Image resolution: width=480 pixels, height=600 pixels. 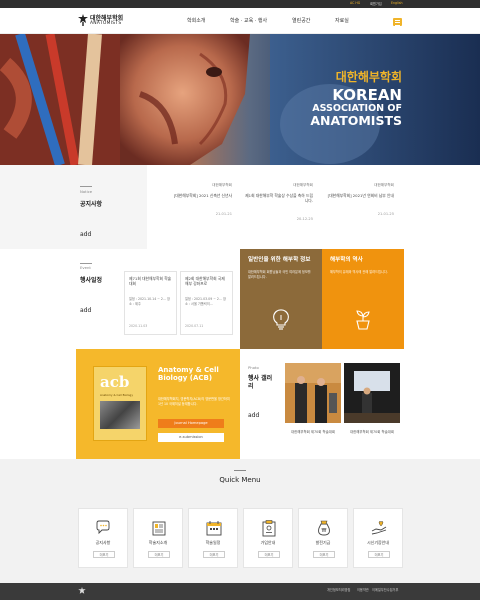 What do you see at coordinates (158, 542) in the screenshot?
I see `quick-menu-label: 학술지소개` at bounding box center [158, 542].